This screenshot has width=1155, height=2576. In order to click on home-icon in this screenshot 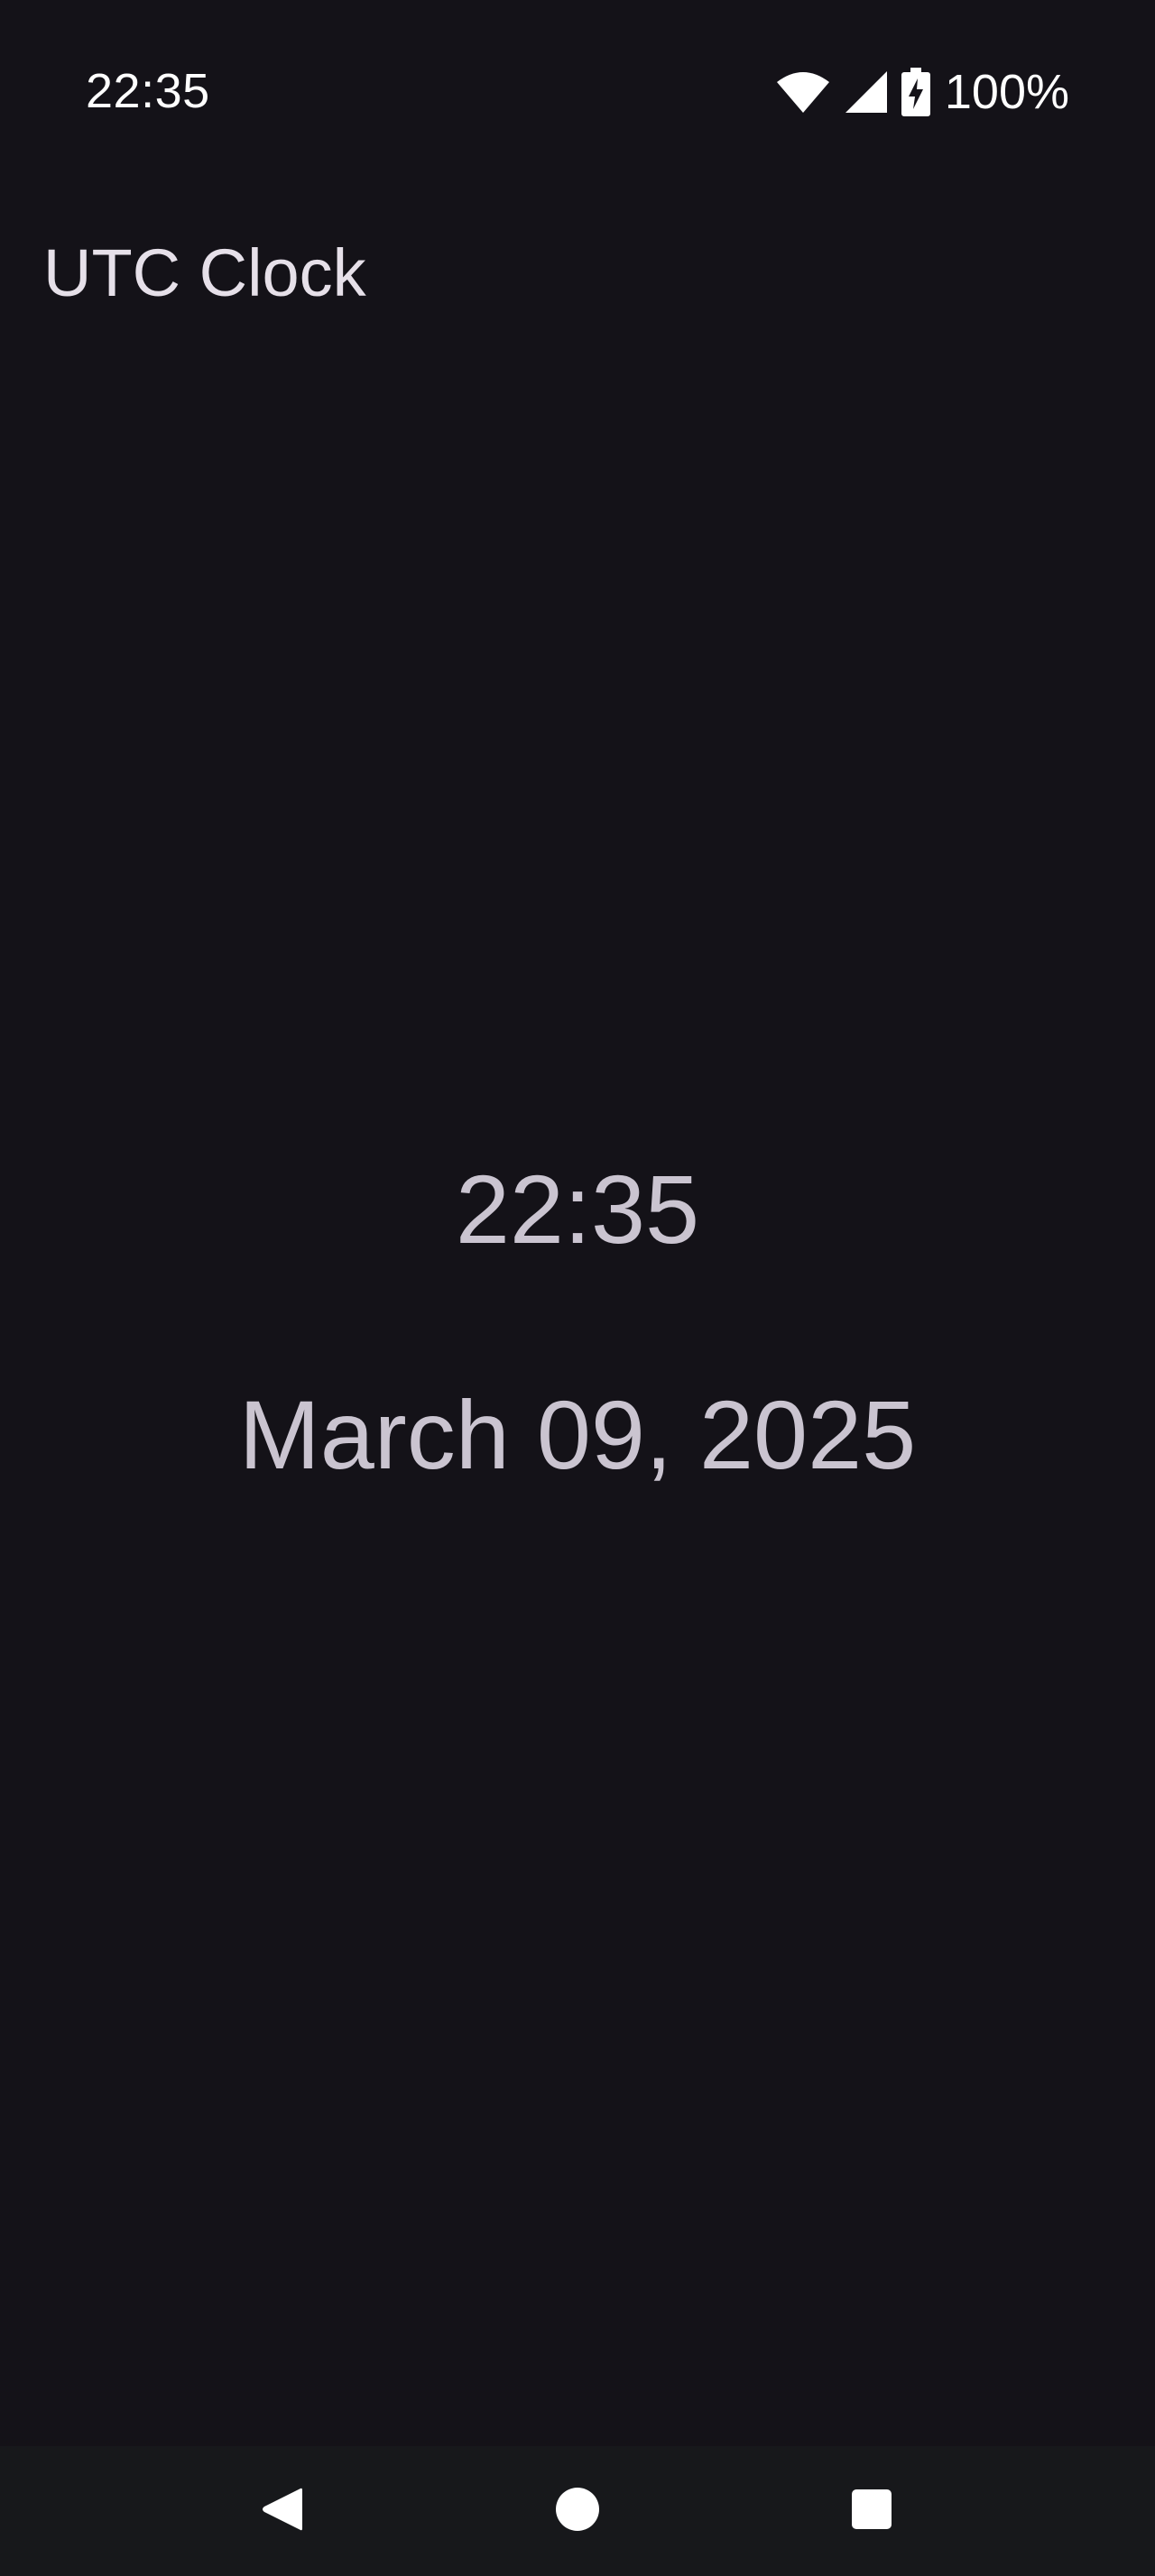, I will do `click(577, 2511)`.